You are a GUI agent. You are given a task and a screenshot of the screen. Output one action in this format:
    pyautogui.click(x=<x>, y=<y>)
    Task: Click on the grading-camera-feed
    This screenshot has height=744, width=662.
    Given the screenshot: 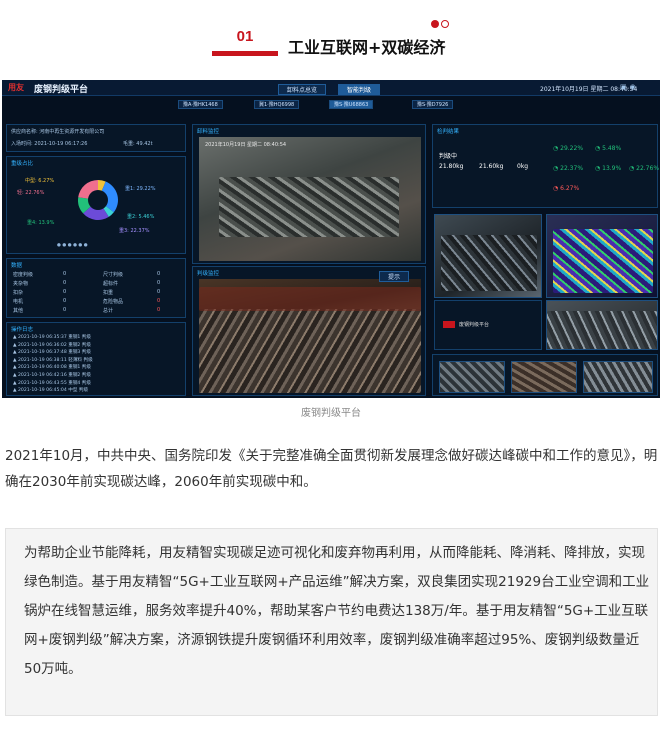 What is the action you would take?
    pyautogui.click(x=310, y=336)
    